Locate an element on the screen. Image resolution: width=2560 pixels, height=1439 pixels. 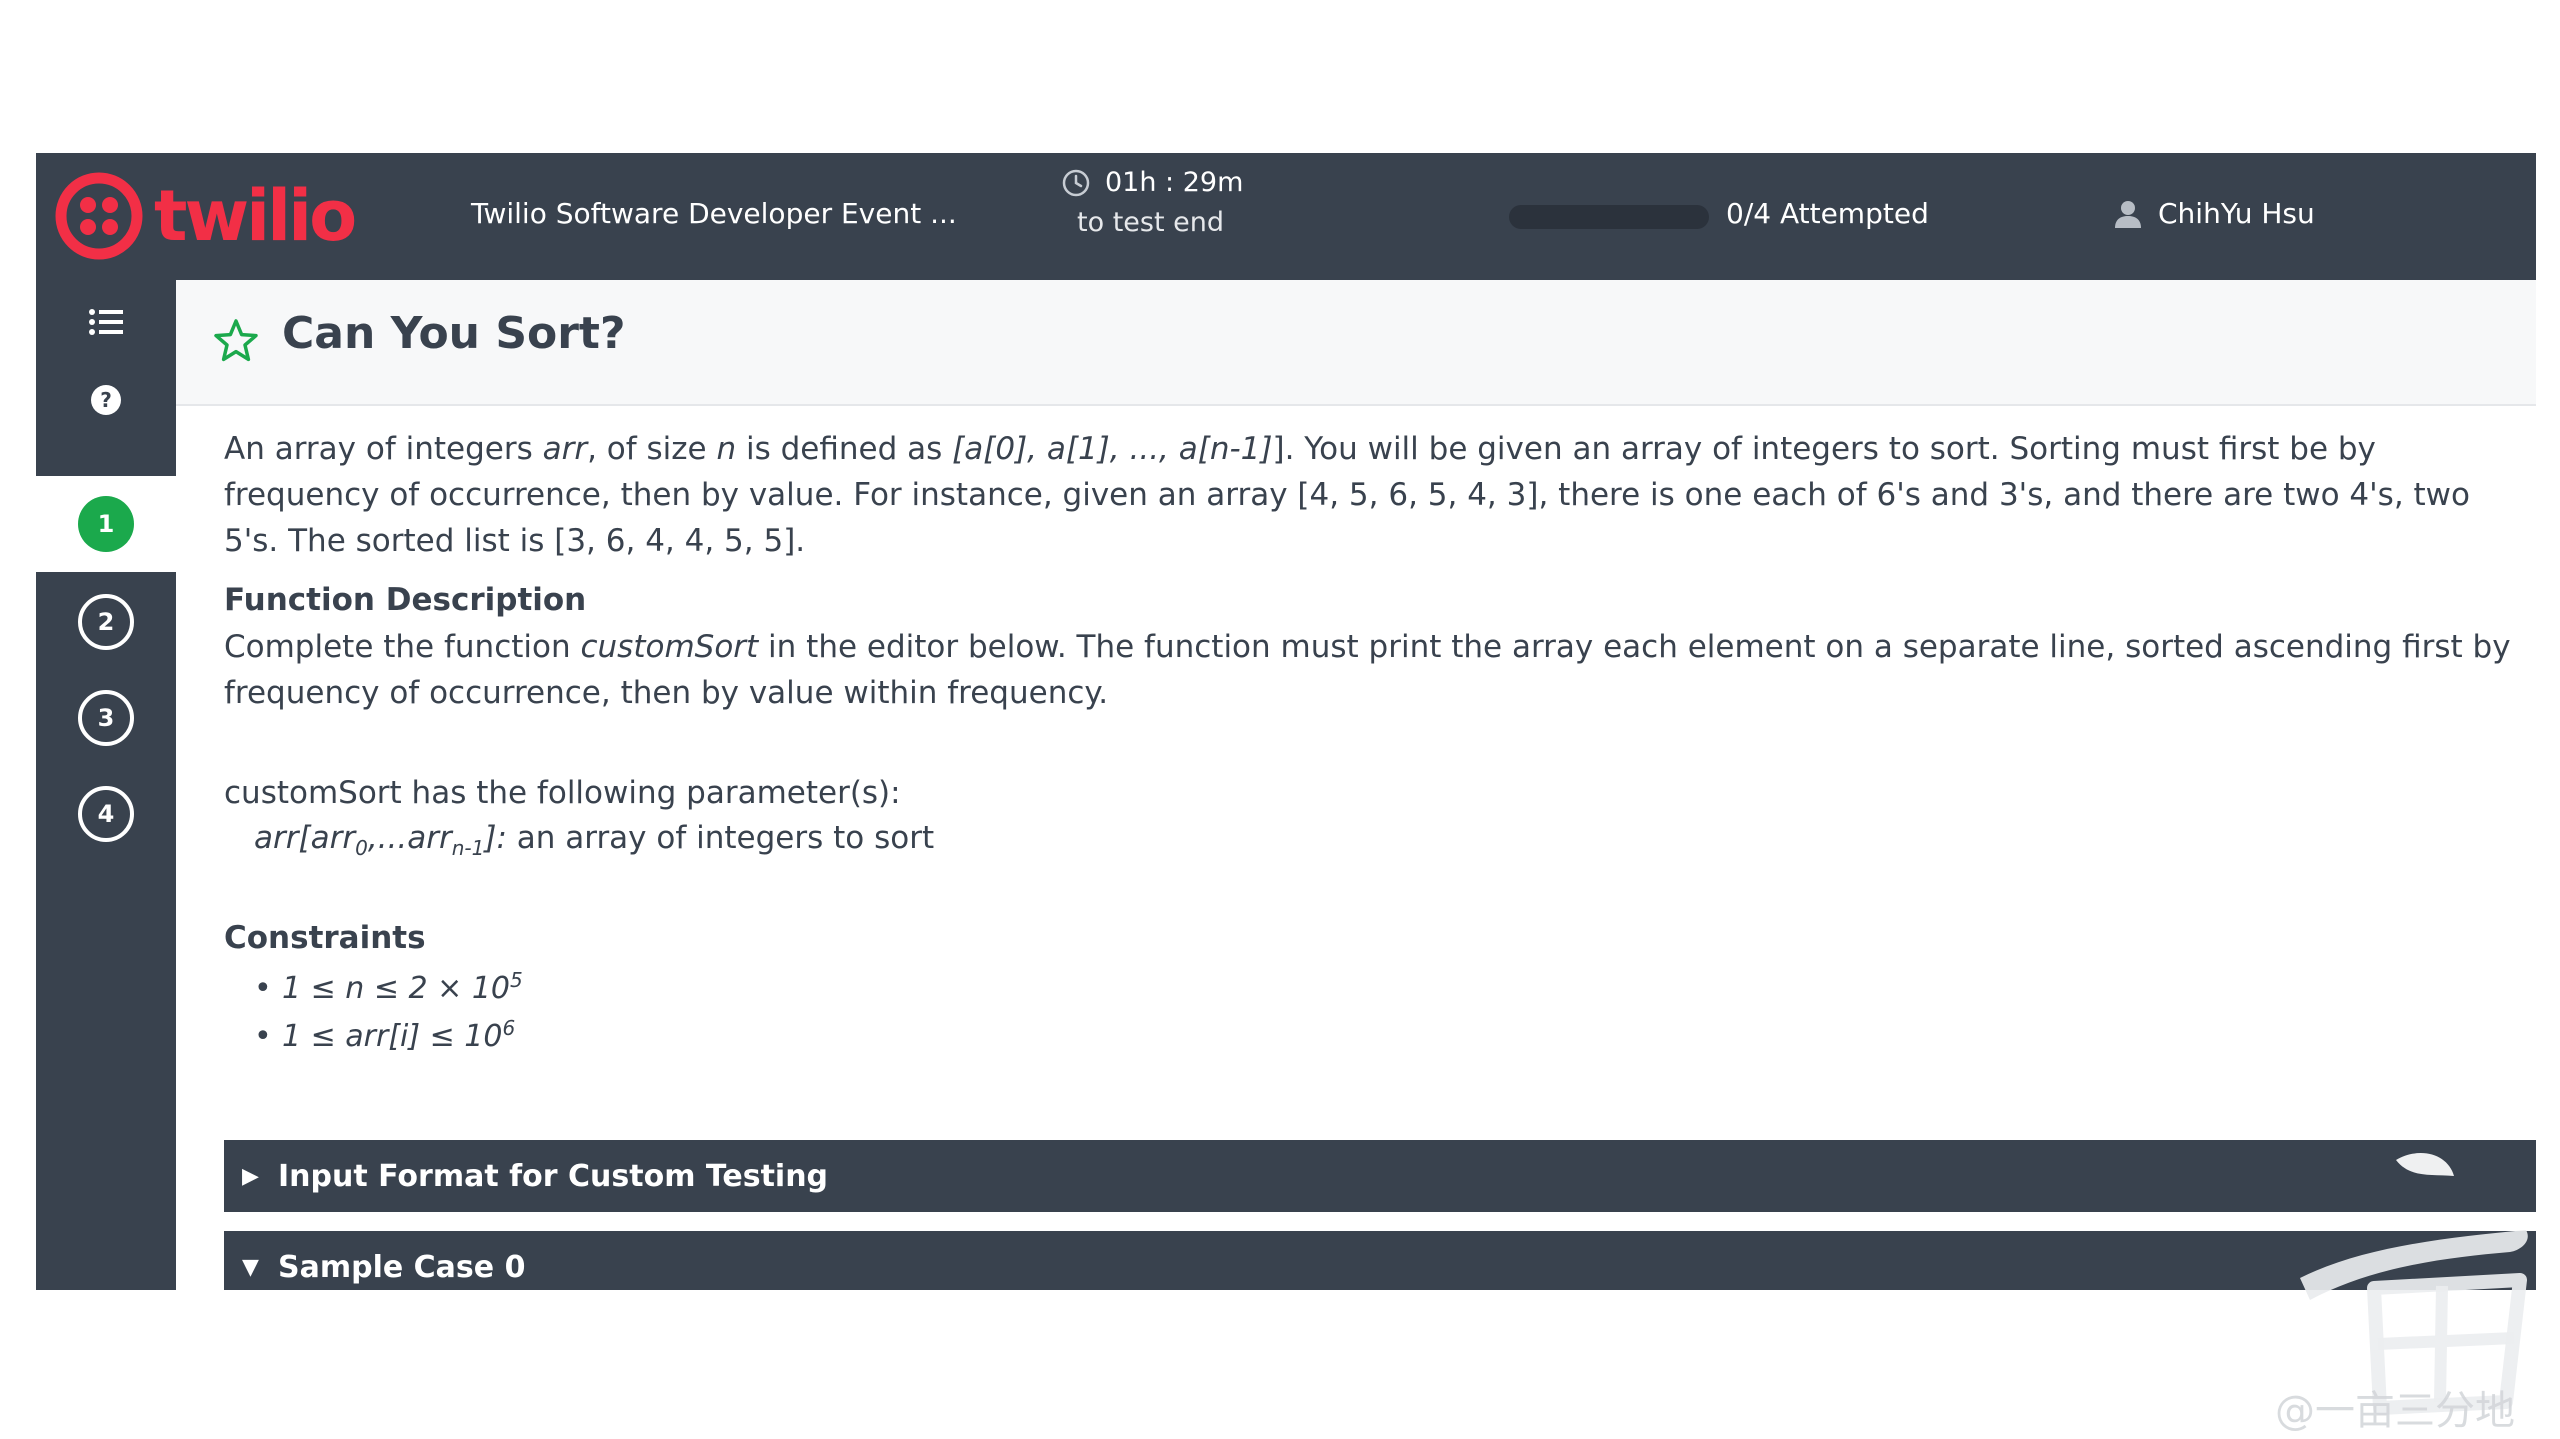
progress-bar is located at coordinates (1609, 217).